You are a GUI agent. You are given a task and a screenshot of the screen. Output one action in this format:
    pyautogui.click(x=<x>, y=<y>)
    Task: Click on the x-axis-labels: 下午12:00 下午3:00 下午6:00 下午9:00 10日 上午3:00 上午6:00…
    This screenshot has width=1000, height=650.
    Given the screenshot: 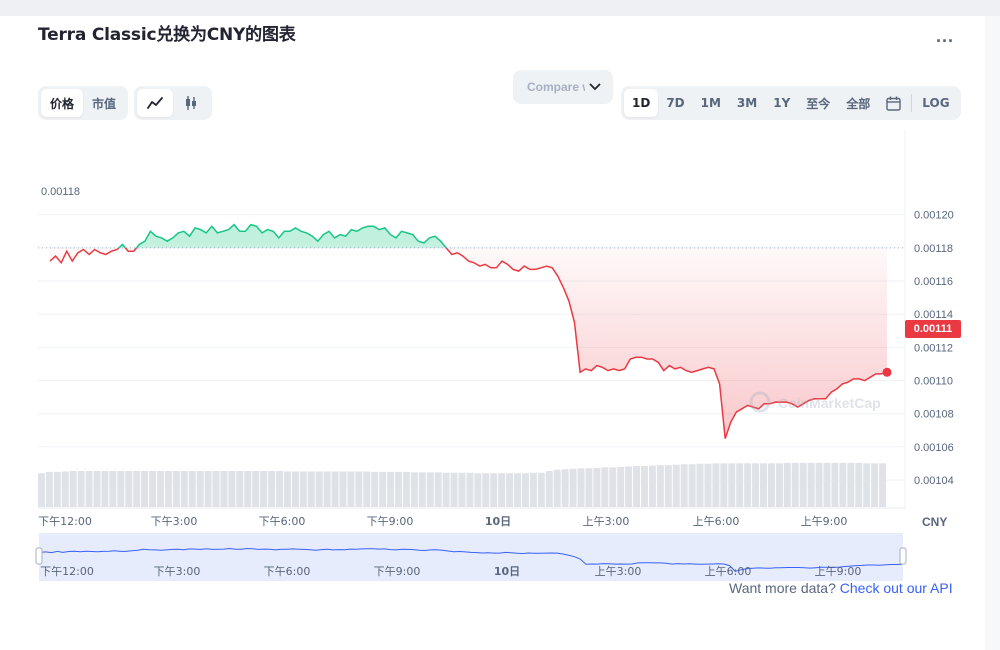 What is the action you would take?
    pyautogui.click(x=442, y=521)
    